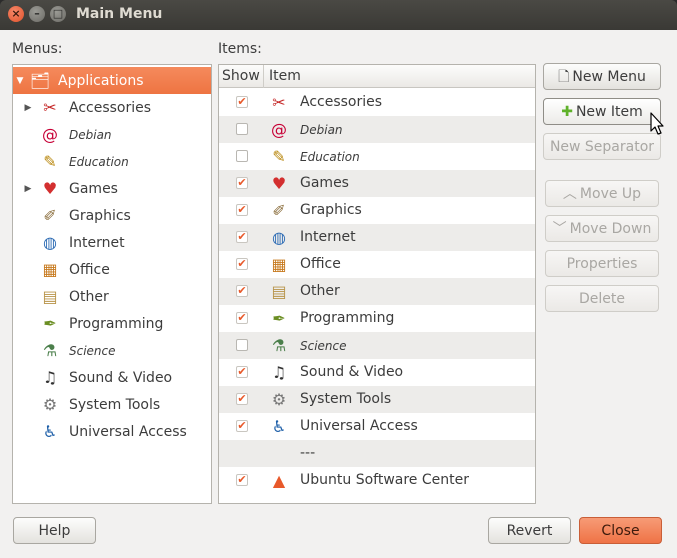 The height and width of the screenshot is (558, 677). What do you see at coordinates (279, 264) in the screenshot?
I see `office-icon: ▦` at bounding box center [279, 264].